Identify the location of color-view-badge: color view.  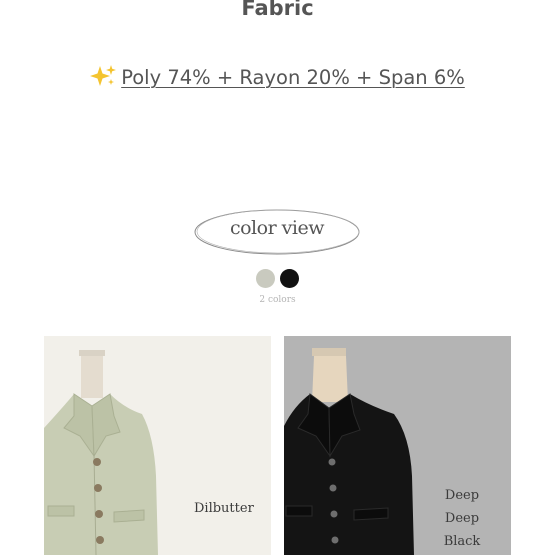
(277, 232).